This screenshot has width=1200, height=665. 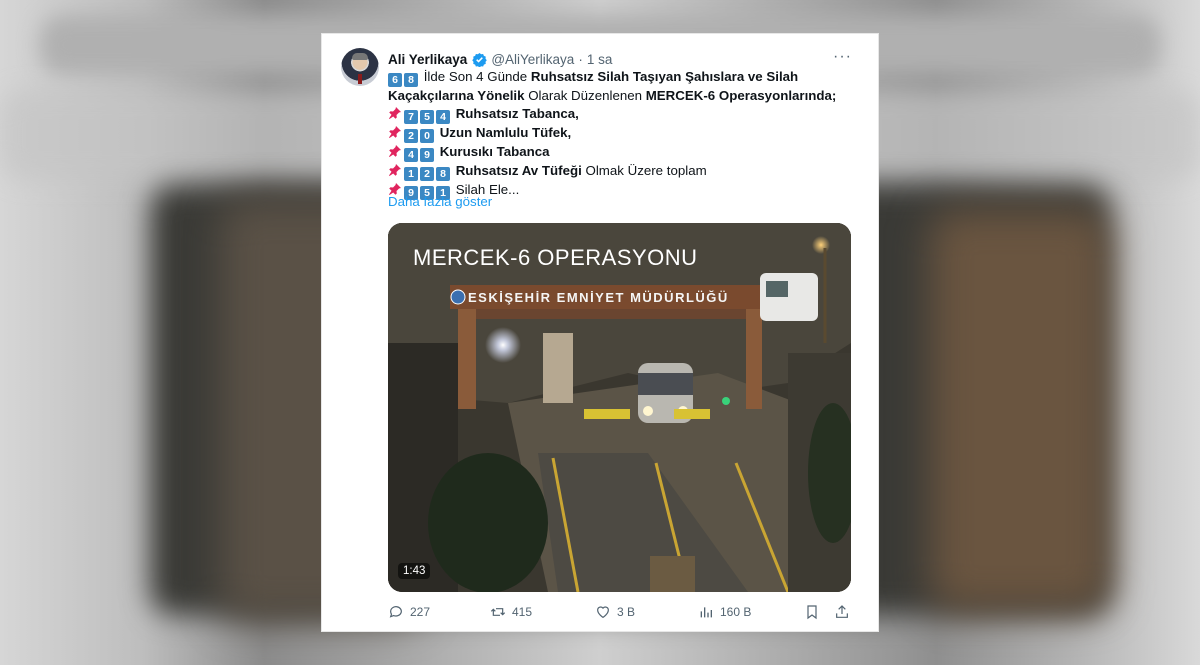 What do you see at coordinates (427, 117) in the screenshot?
I see `keycap-digit: 5` at bounding box center [427, 117].